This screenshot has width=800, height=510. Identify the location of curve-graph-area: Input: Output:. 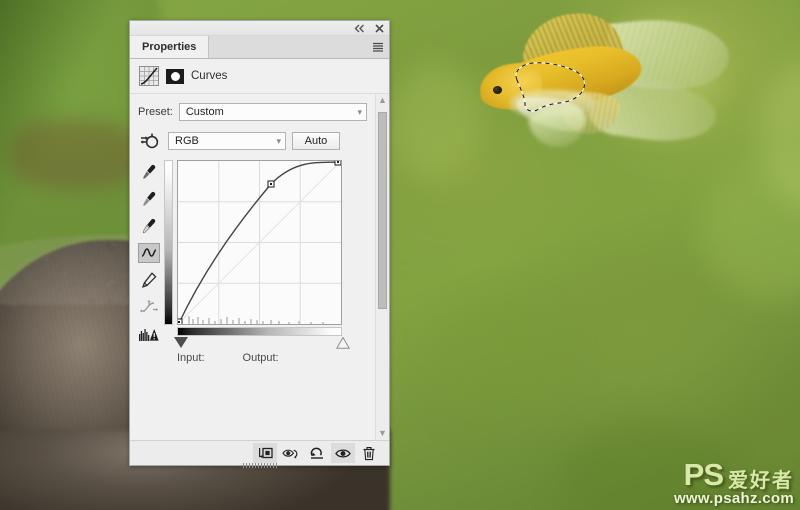
(252, 262).